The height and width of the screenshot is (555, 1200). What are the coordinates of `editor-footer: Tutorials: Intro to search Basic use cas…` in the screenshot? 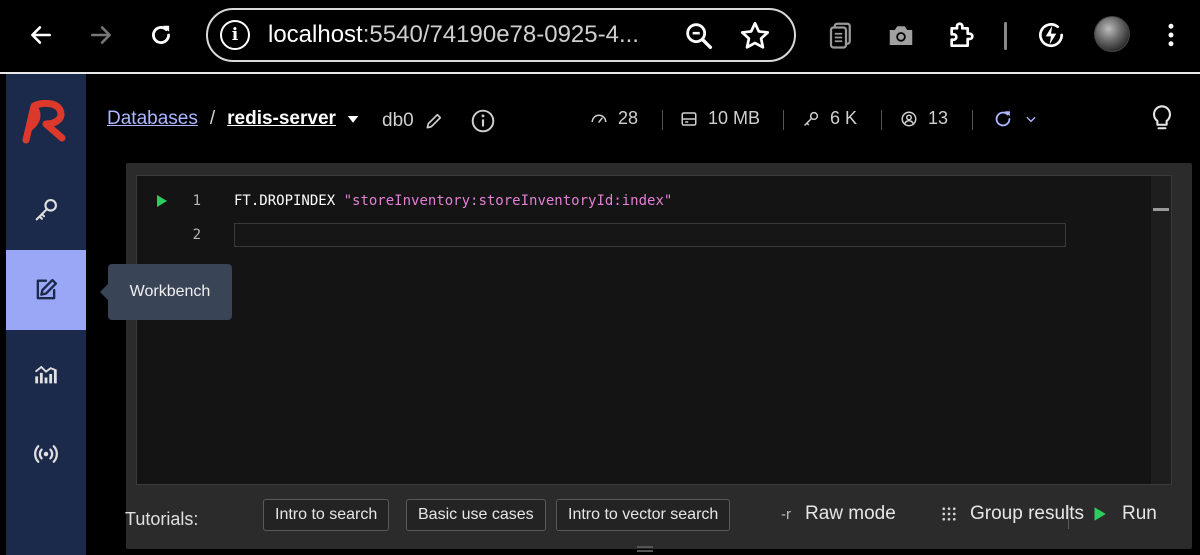 It's located at (658, 517).